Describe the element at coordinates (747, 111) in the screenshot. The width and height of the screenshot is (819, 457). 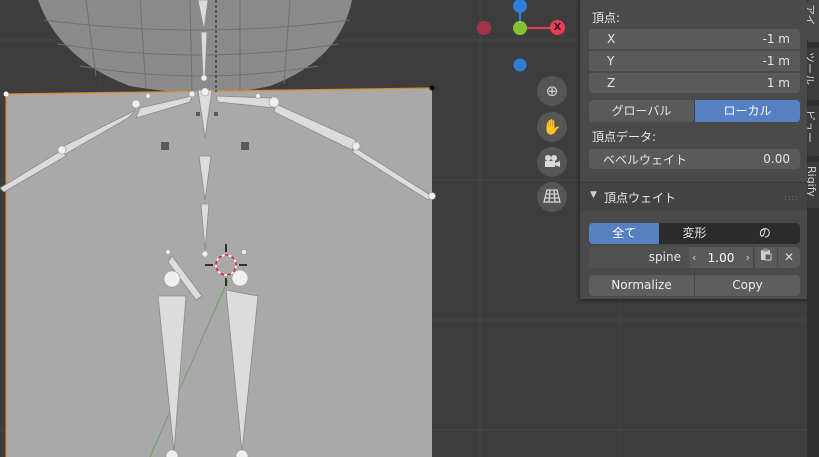
I see `local-toggle-button: ローカル` at that location.